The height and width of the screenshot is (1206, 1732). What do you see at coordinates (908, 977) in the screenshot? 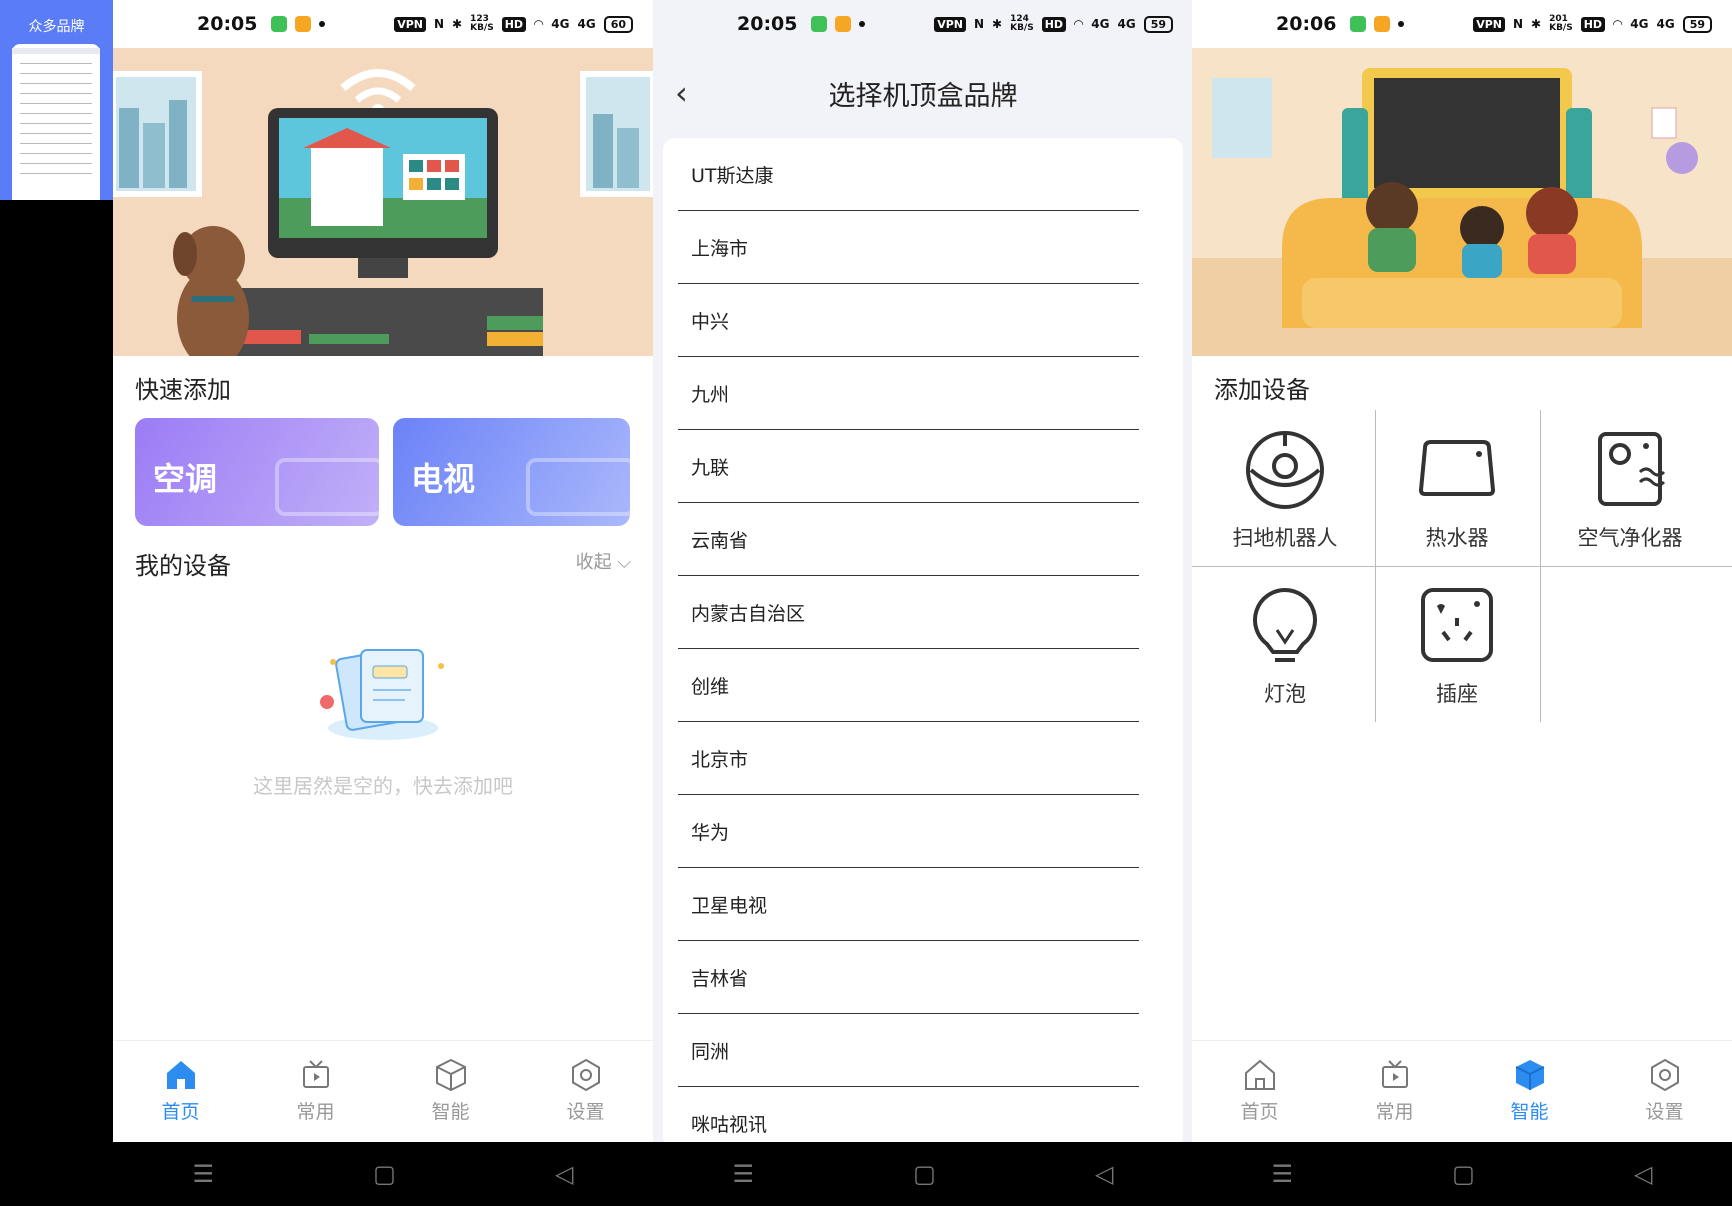
I see `brand-list-item: 吉林省` at bounding box center [908, 977].